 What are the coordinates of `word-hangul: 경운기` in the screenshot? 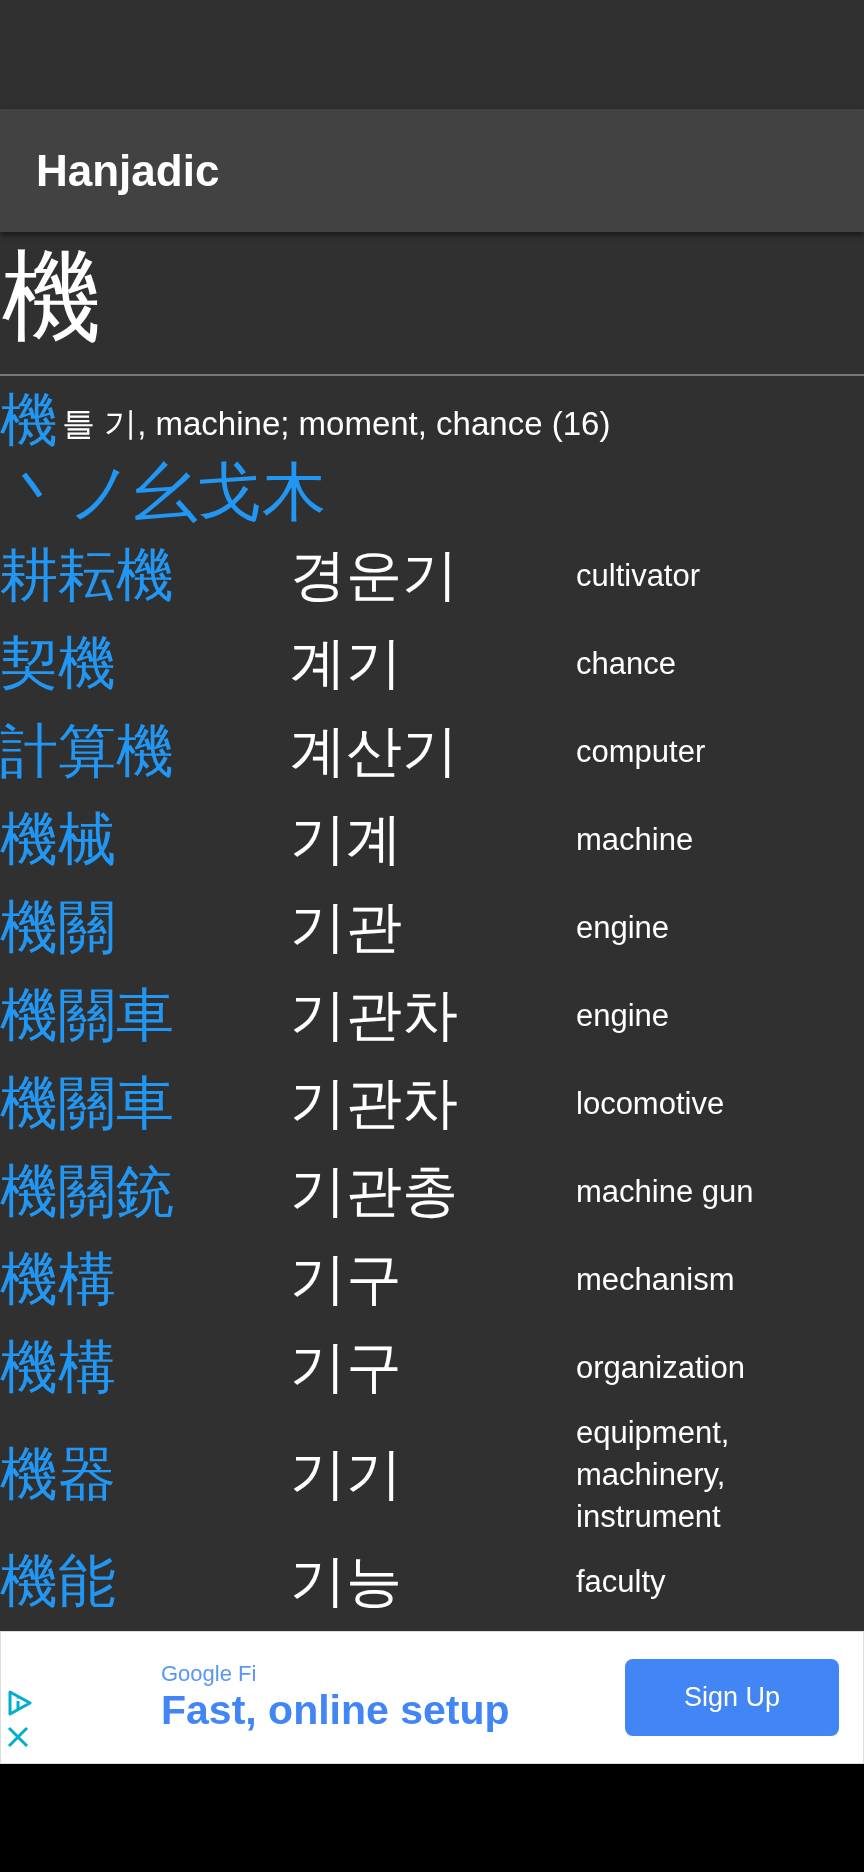 It's located at (374, 574).